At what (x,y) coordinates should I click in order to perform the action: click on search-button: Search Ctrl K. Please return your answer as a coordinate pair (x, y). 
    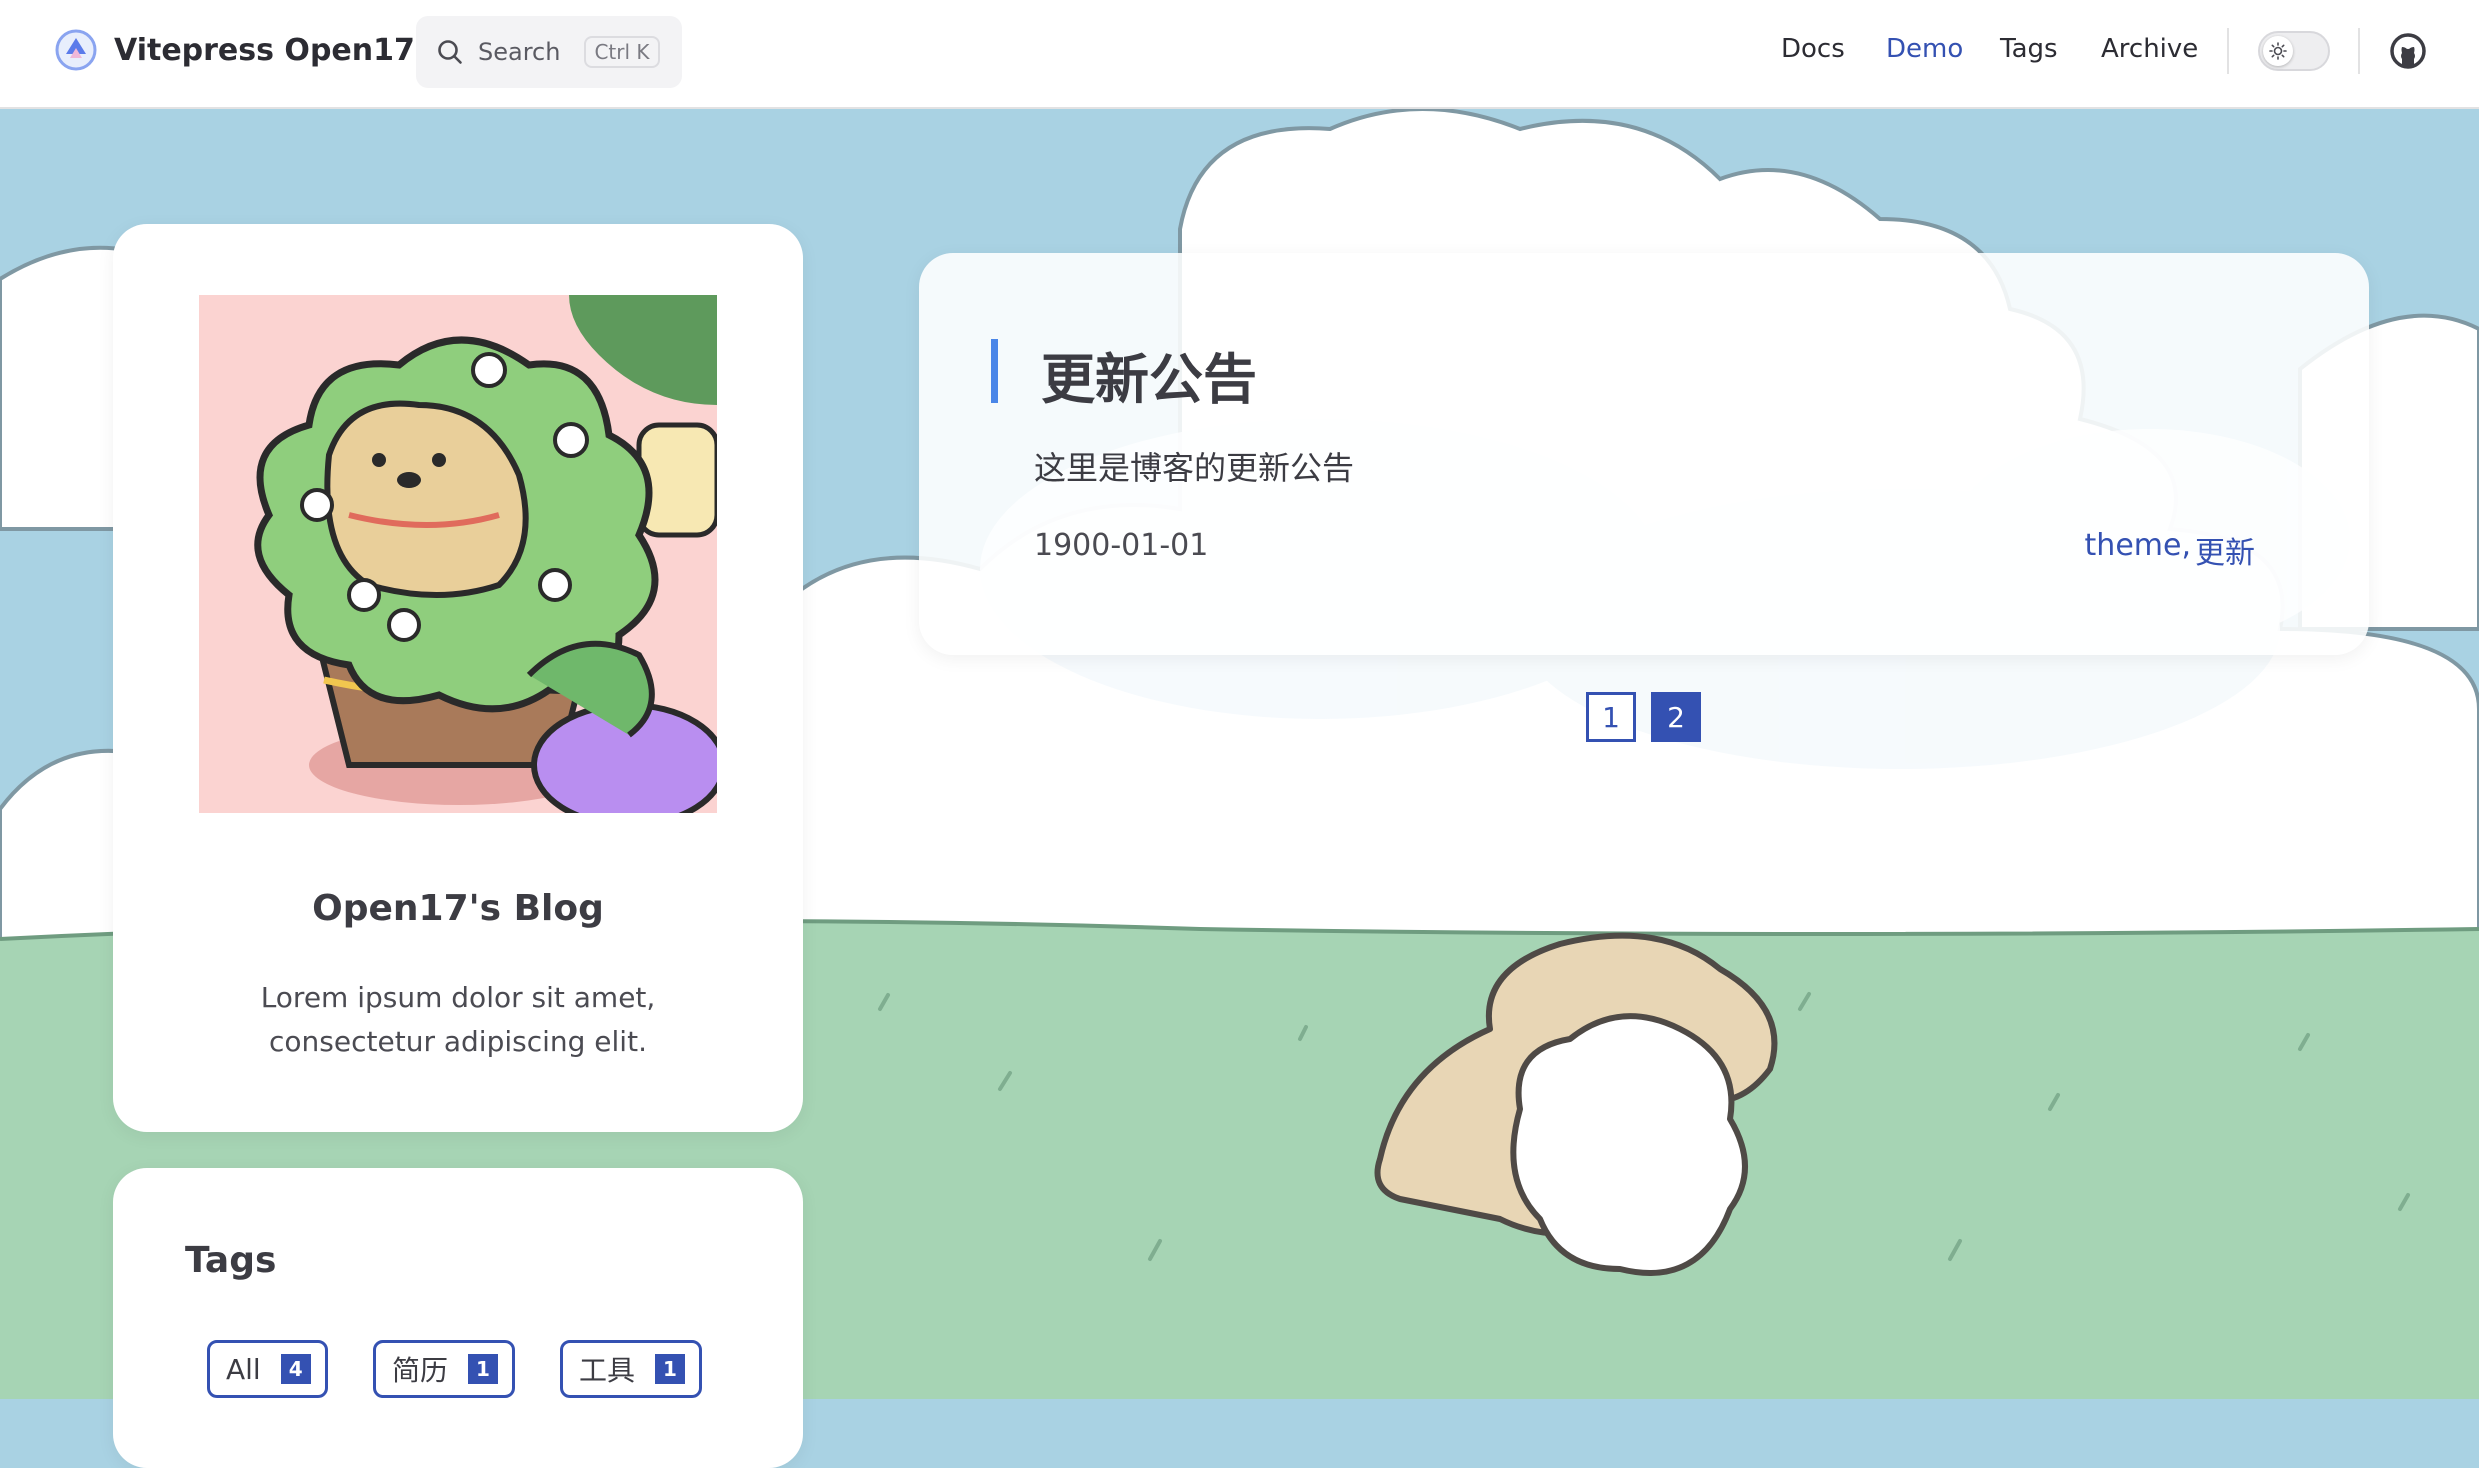
    Looking at the image, I should click on (549, 52).